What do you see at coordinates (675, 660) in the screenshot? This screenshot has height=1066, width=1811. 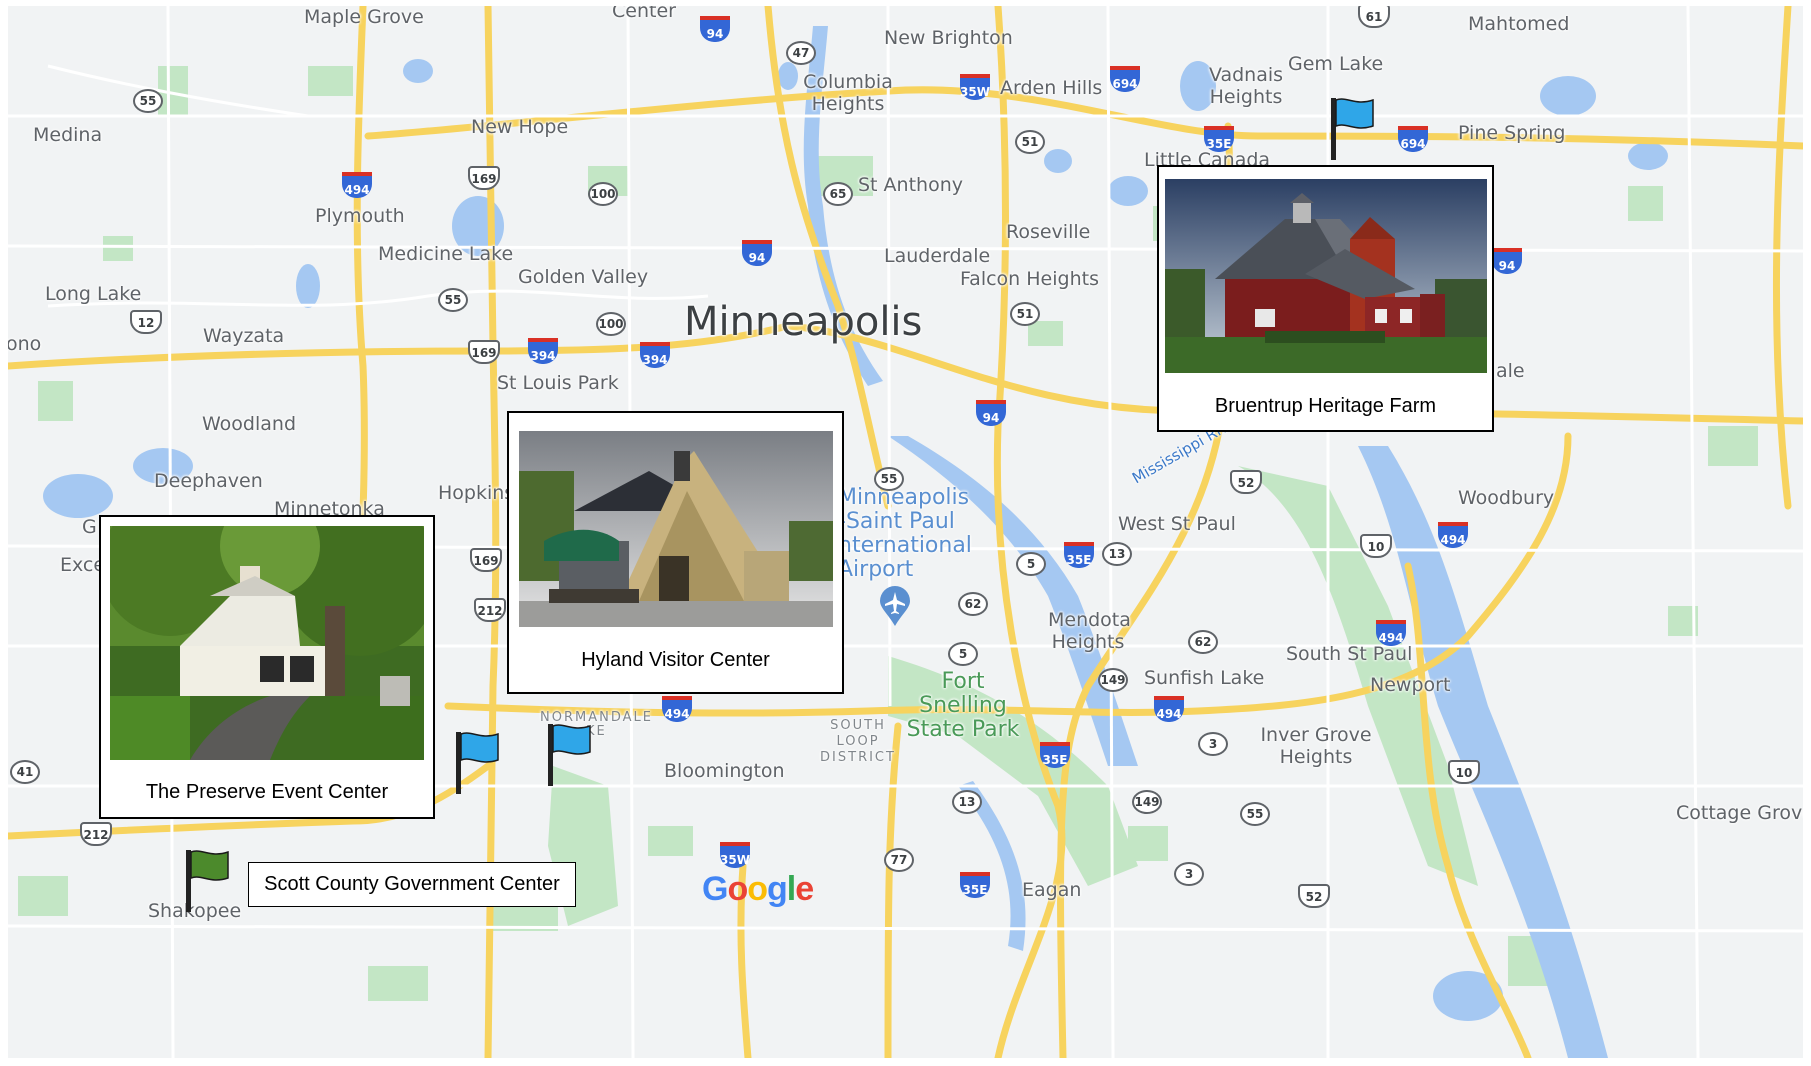 I see `venue-caption: Hyland Visitor Center` at bounding box center [675, 660].